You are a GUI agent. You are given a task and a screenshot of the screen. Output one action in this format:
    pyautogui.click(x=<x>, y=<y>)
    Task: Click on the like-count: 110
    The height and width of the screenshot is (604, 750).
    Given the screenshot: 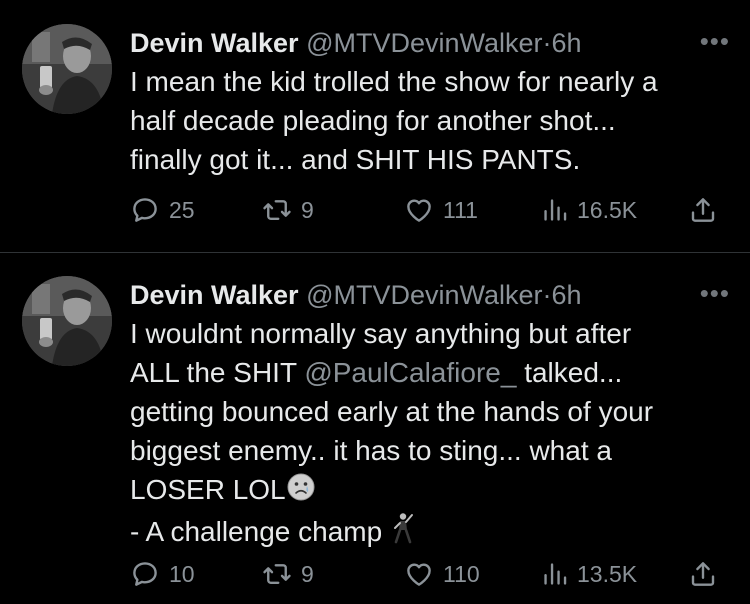 What is the action you would take?
    pyautogui.click(x=461, y=573)
    